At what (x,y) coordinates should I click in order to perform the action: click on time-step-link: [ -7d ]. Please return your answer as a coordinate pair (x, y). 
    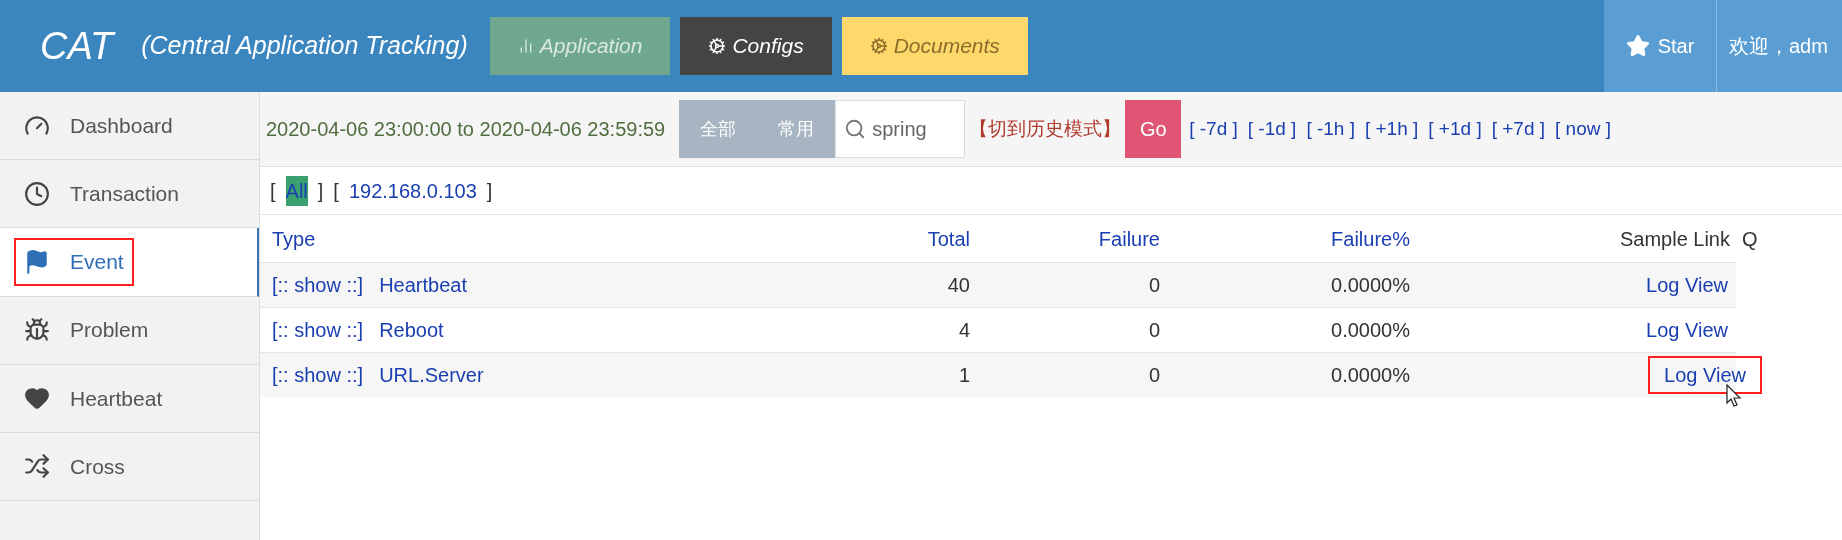
    Looking at the image, I should click on (1213, 129).